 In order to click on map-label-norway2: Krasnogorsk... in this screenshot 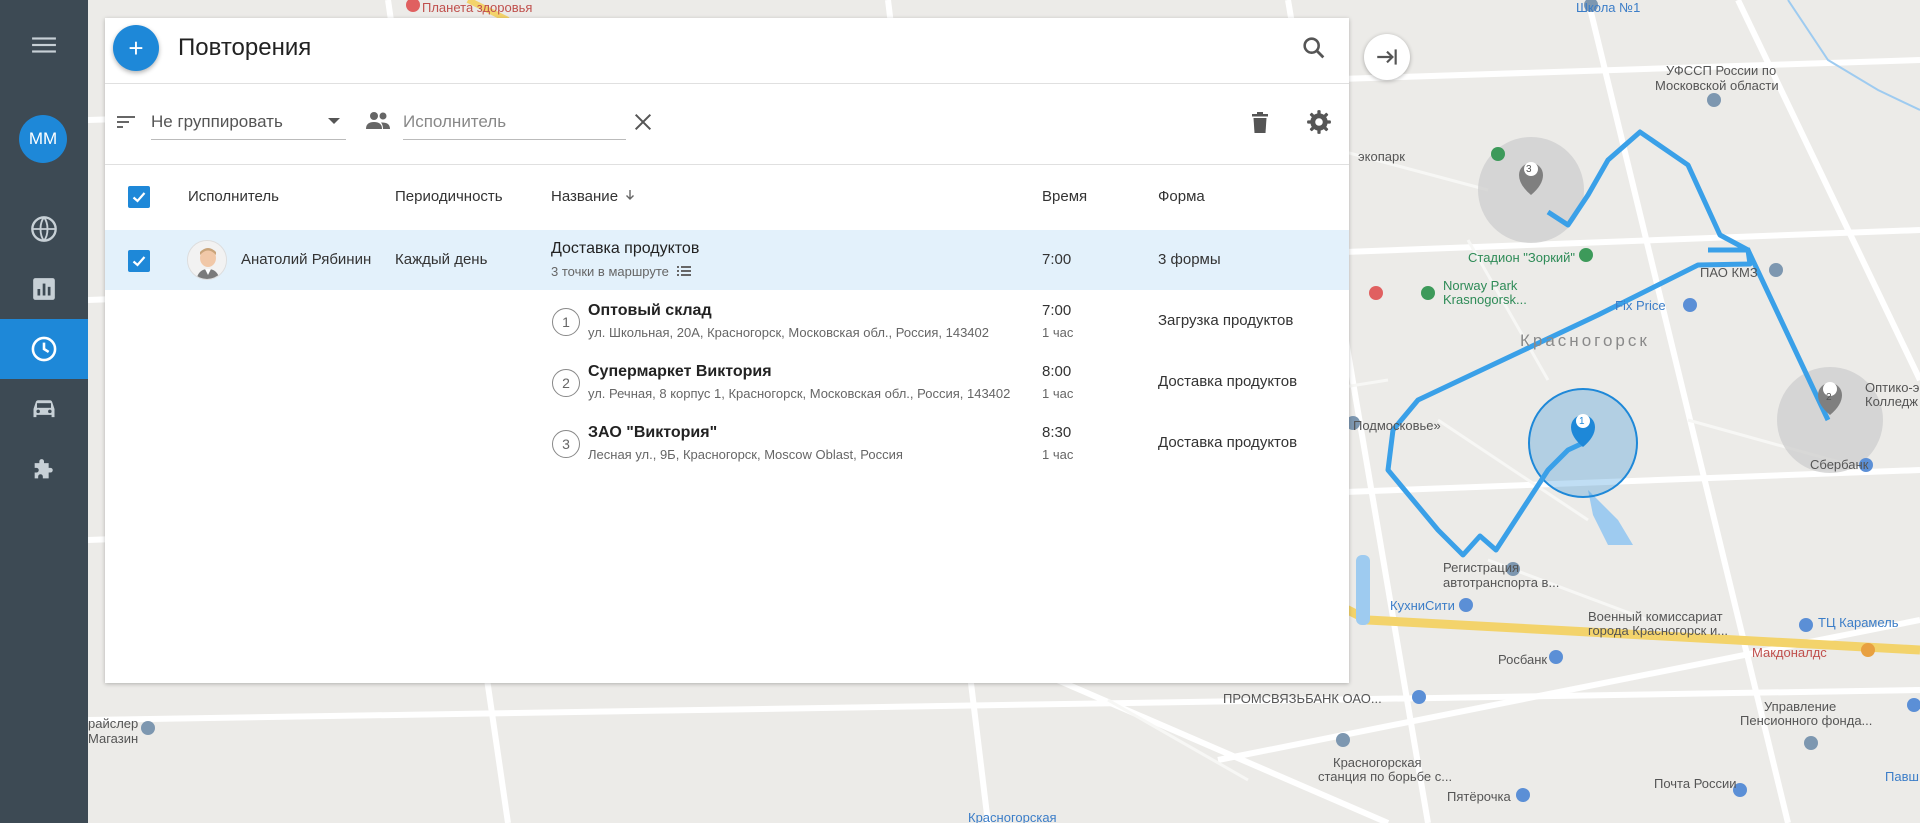, I will do `click(1485, 299)`.